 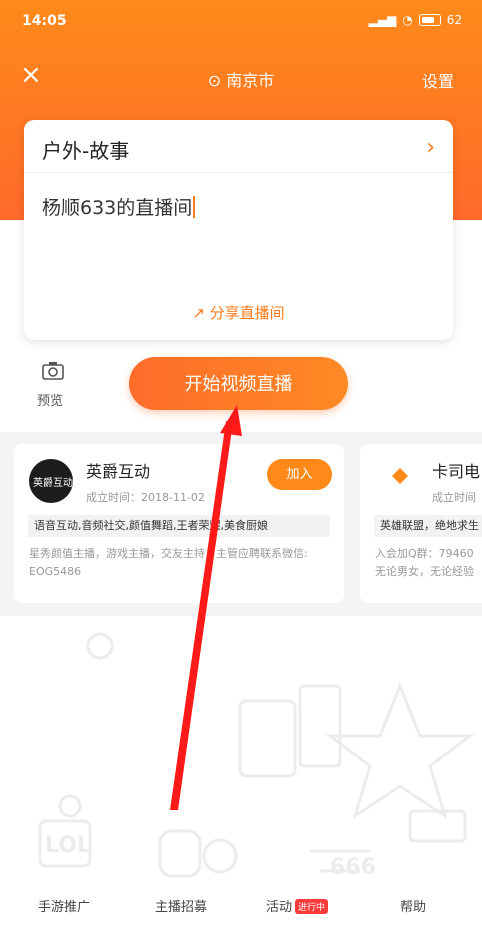 I want to click on room-title-input: 杨顺633的直播间, so click(x=119, y=206).